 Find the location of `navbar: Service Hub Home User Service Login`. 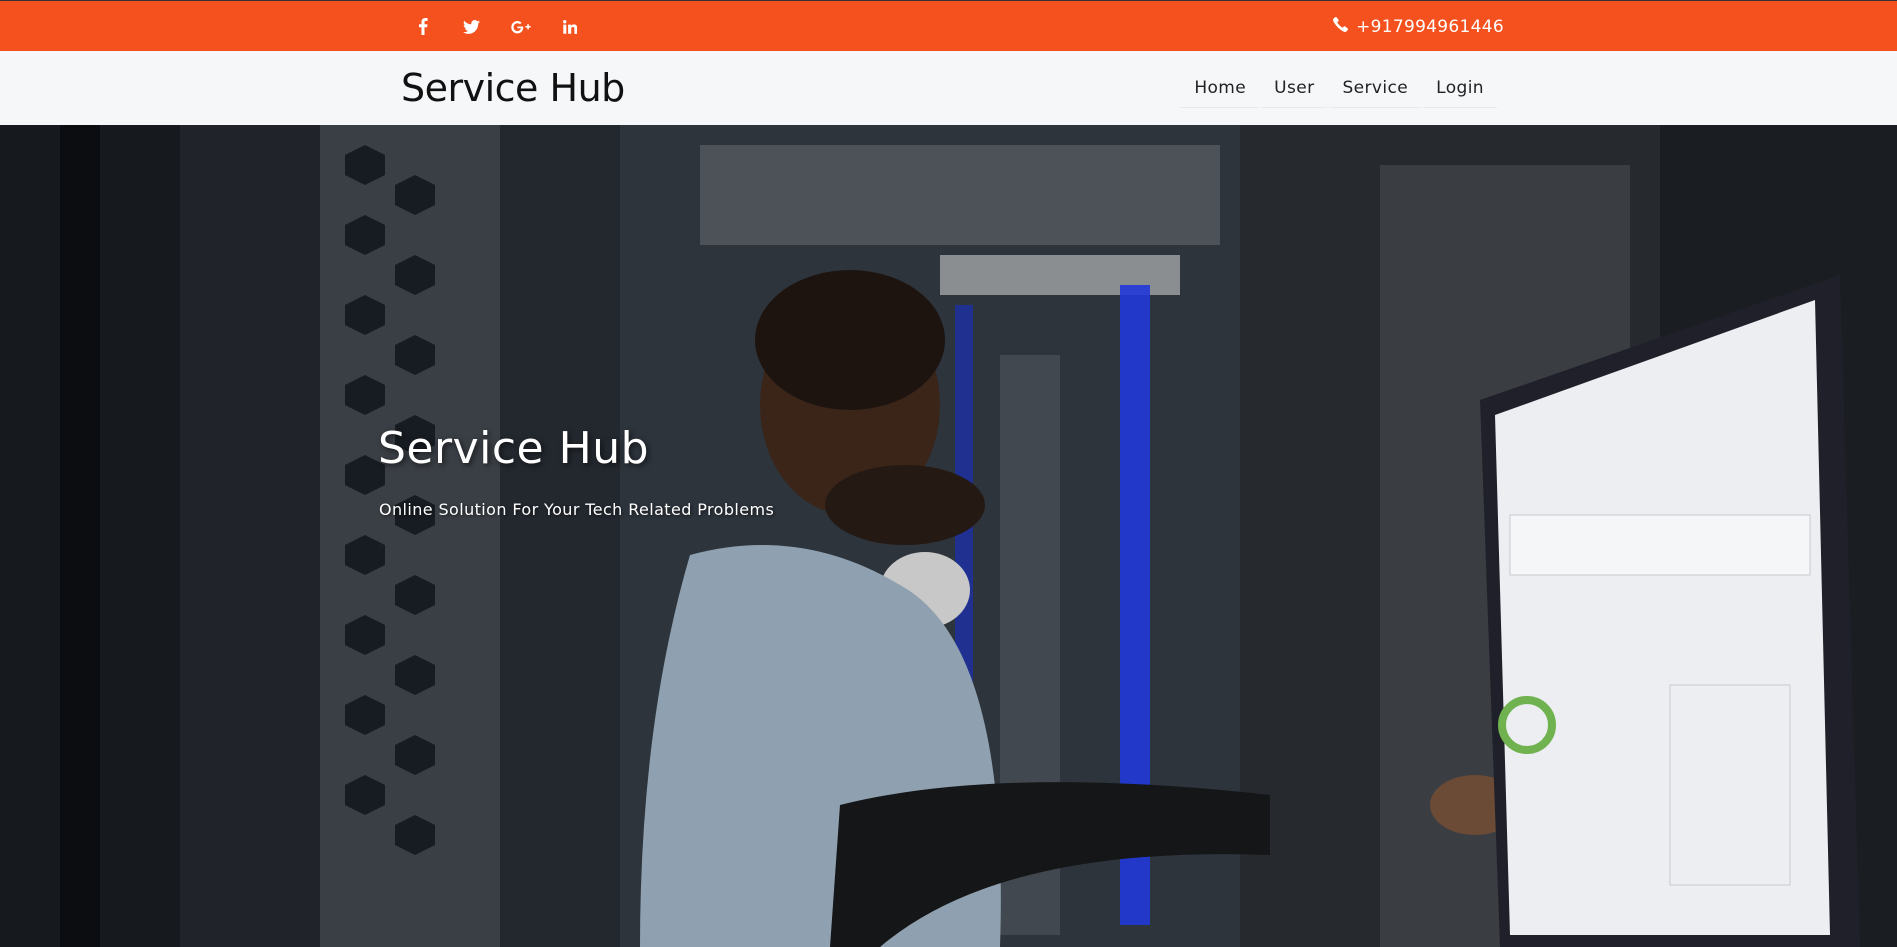

navbar: Service Hub Home User Service Login is located at coordinates (948, 88).